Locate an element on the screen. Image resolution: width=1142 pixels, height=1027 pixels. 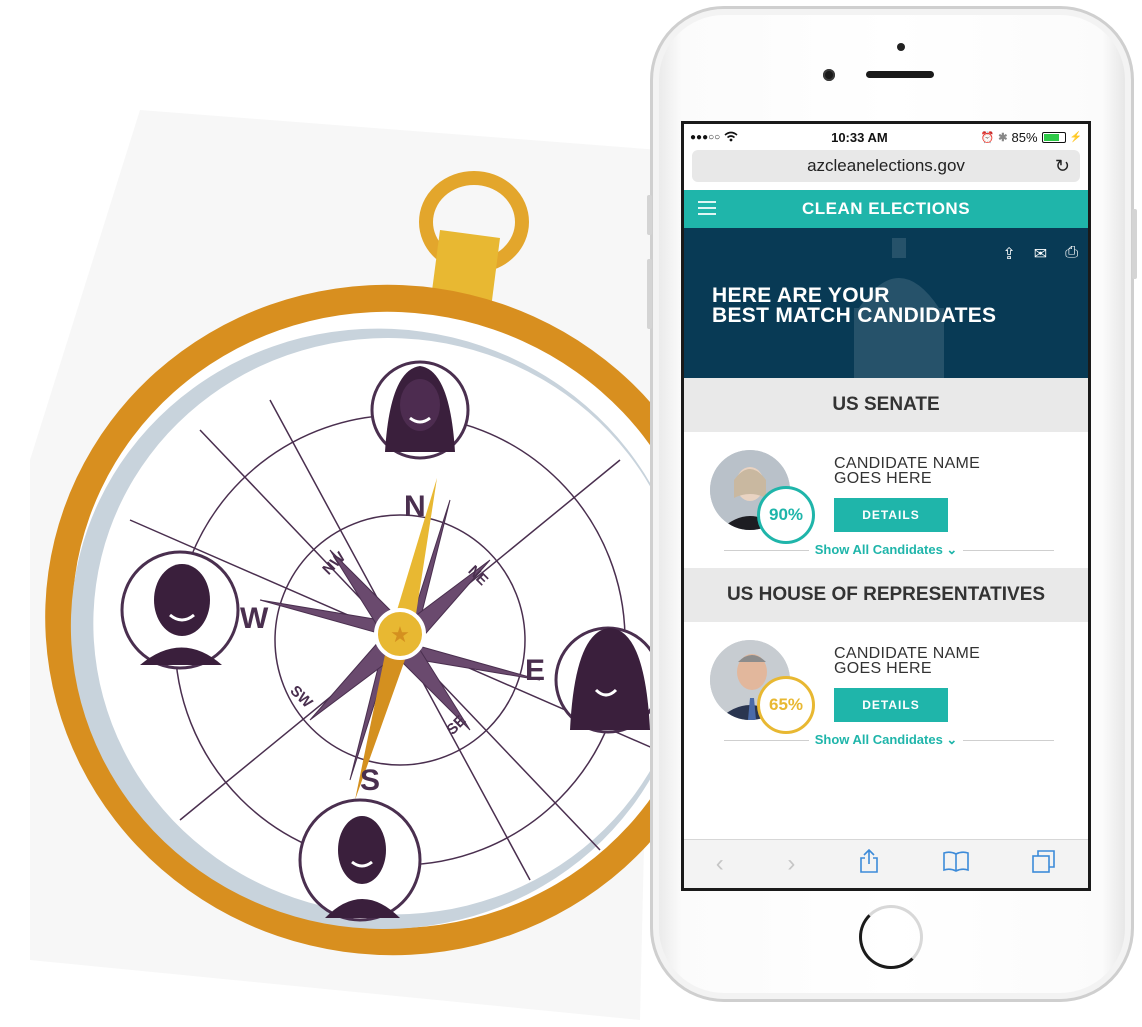
alarm-icon: ⏰ is located at coordinates (987, 137).